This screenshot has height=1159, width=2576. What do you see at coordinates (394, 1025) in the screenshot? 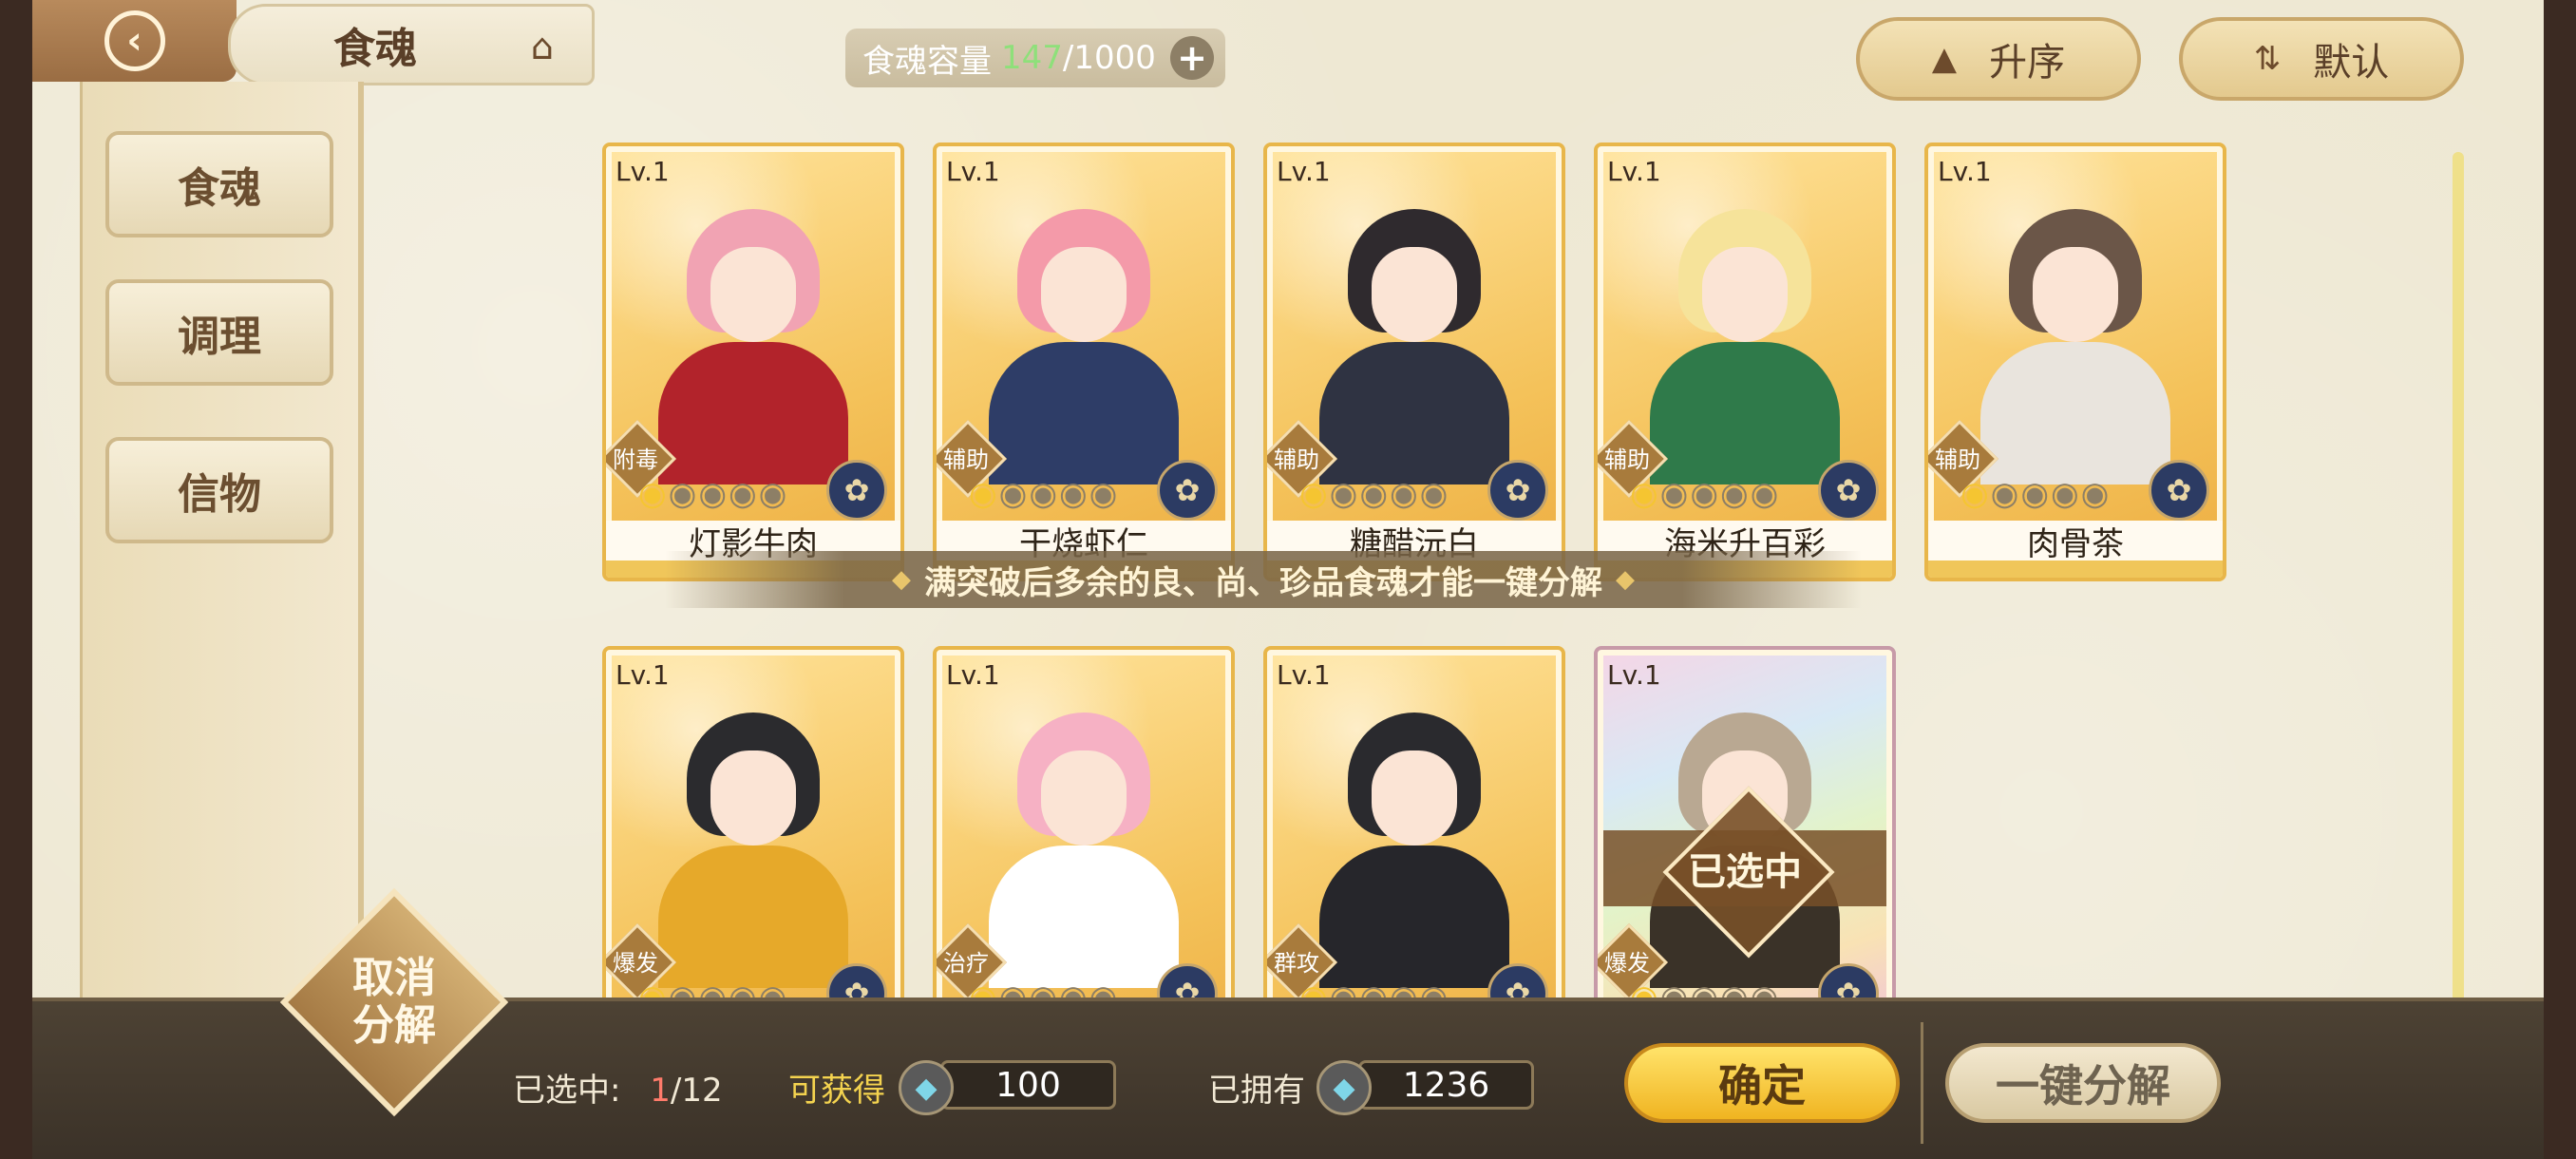
I see `cancel-line2: 分解` at bounding box center [394, 1025].